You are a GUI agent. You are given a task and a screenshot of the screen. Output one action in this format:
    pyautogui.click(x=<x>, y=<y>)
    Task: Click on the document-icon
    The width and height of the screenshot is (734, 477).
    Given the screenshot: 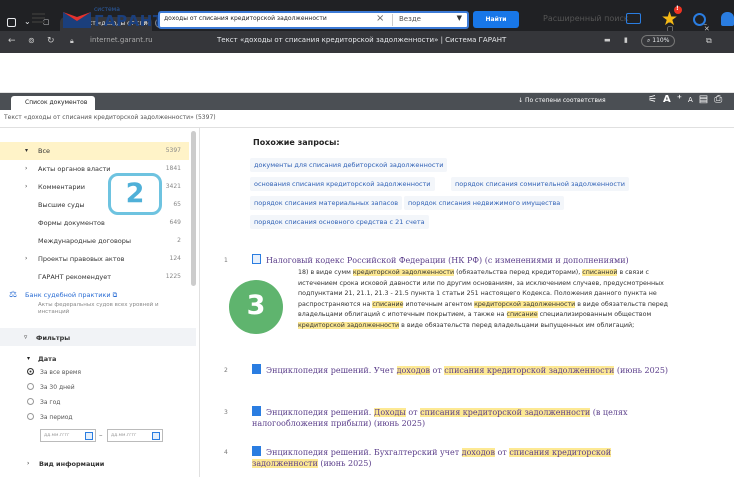 What is the action you would take?
    pyautogui.click(x=256, y=259)
    